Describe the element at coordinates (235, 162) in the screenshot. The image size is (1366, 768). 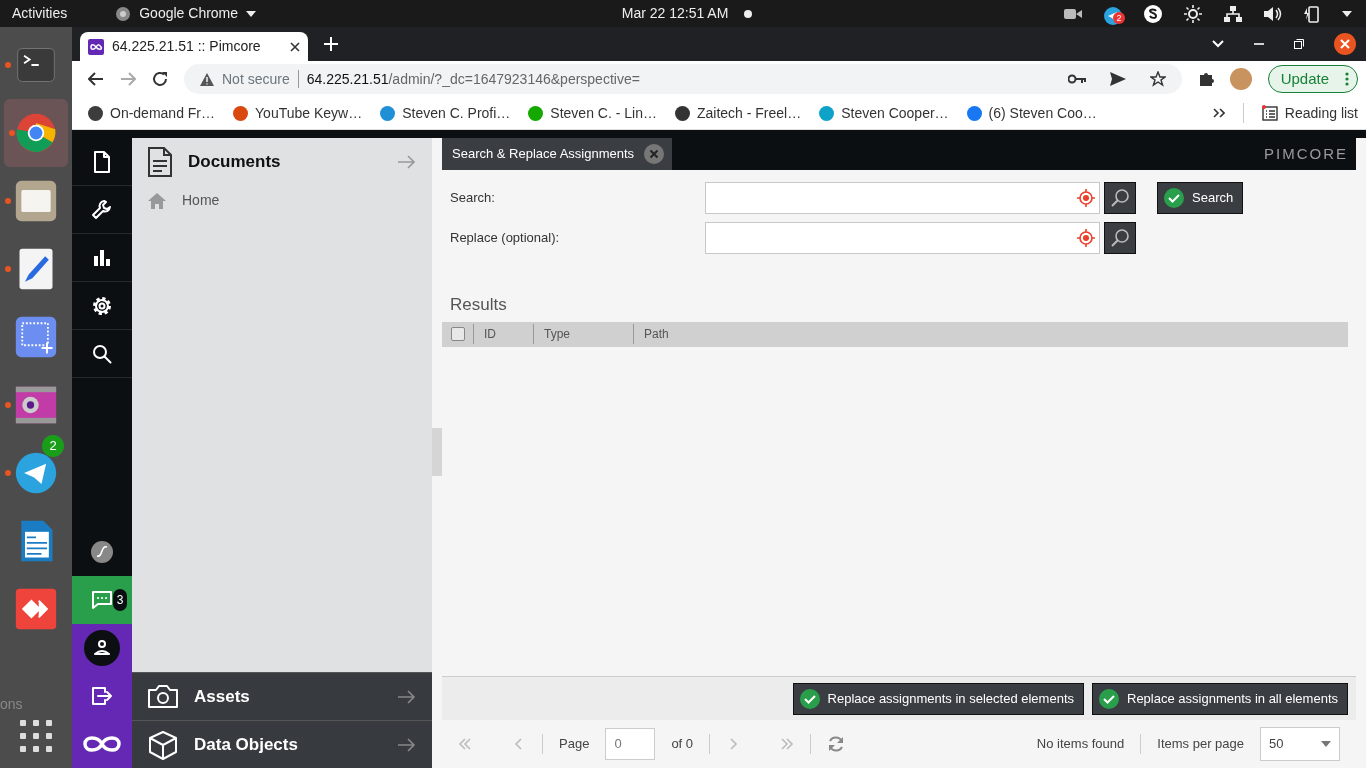
I see `panel-title: Documents` at that location.